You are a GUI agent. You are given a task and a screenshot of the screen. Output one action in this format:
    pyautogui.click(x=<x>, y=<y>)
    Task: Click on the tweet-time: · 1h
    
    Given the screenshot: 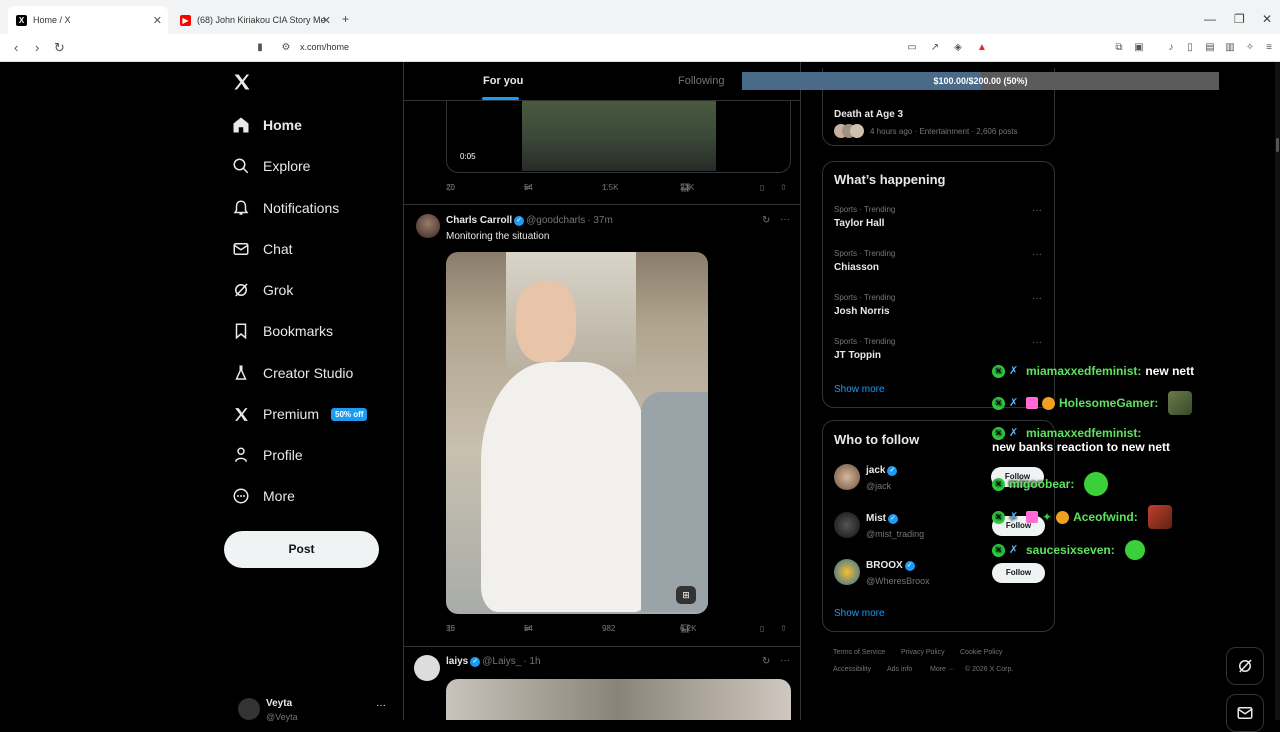 What is the action you would take?
    pyautogui.click(x=531, y=661)
    